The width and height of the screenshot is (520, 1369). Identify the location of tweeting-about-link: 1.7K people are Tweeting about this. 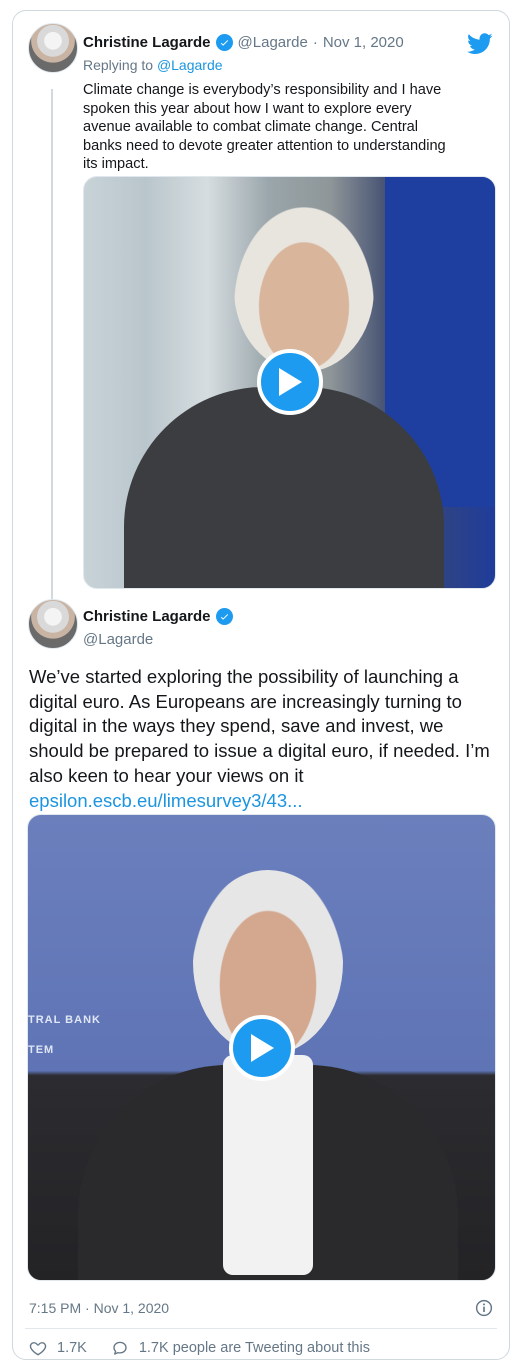
(240, 1348).